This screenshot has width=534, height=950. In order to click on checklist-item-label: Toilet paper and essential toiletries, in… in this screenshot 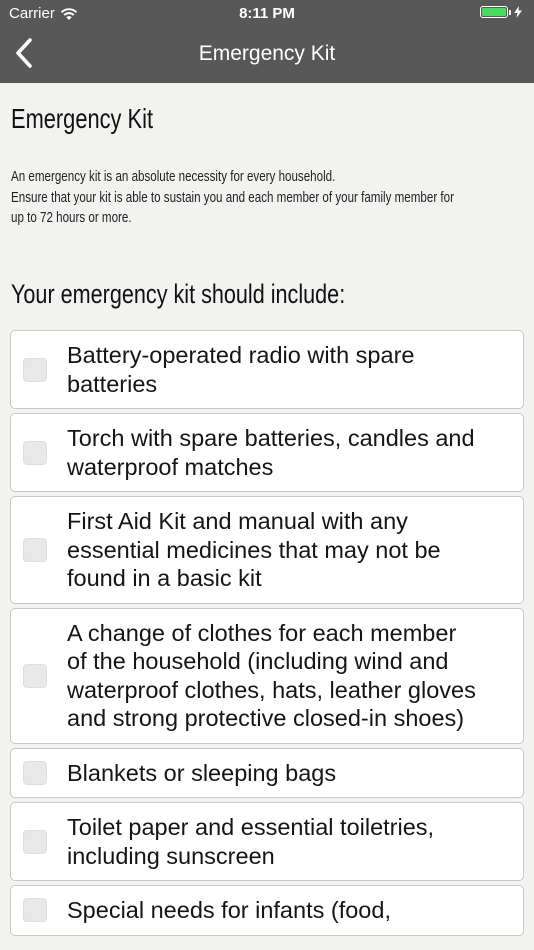, I will do `click(250, 841)`.